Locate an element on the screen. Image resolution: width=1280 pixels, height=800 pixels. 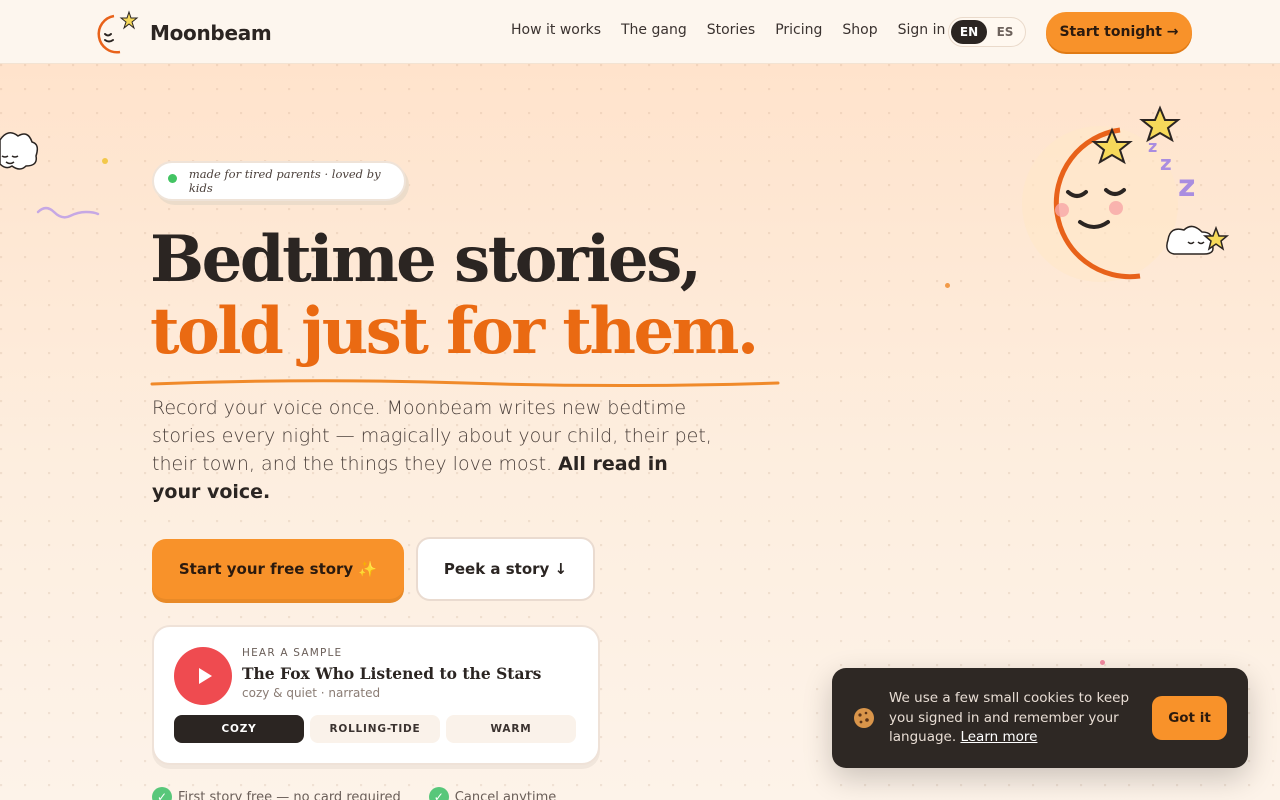
perk-item: ✓ Cancel anytime is located at coordinates (492, 793).